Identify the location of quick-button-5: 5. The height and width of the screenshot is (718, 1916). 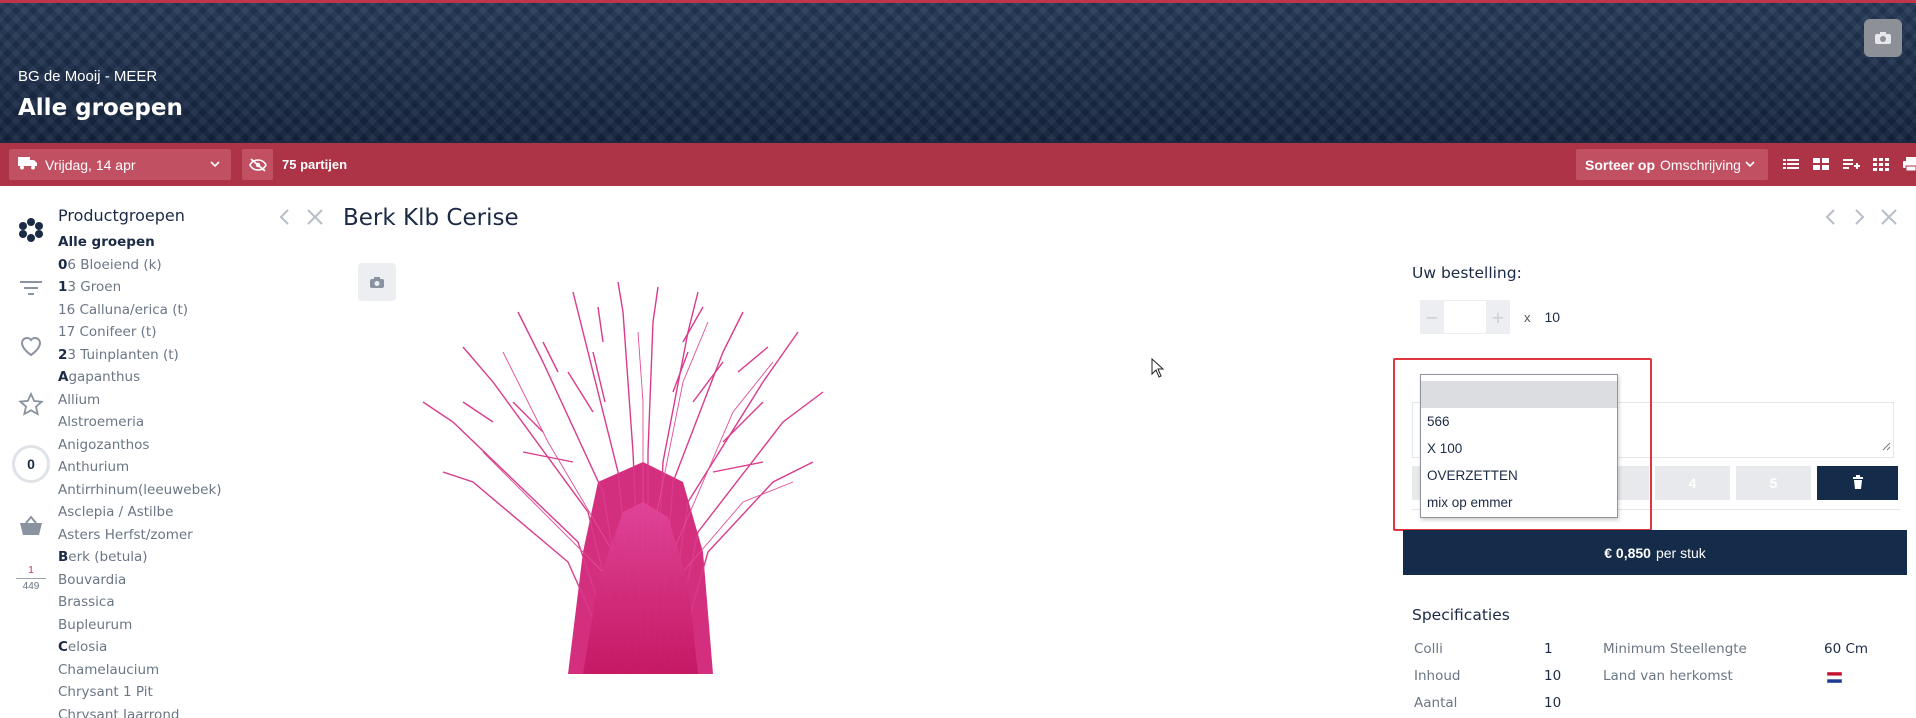
(1773, 483).